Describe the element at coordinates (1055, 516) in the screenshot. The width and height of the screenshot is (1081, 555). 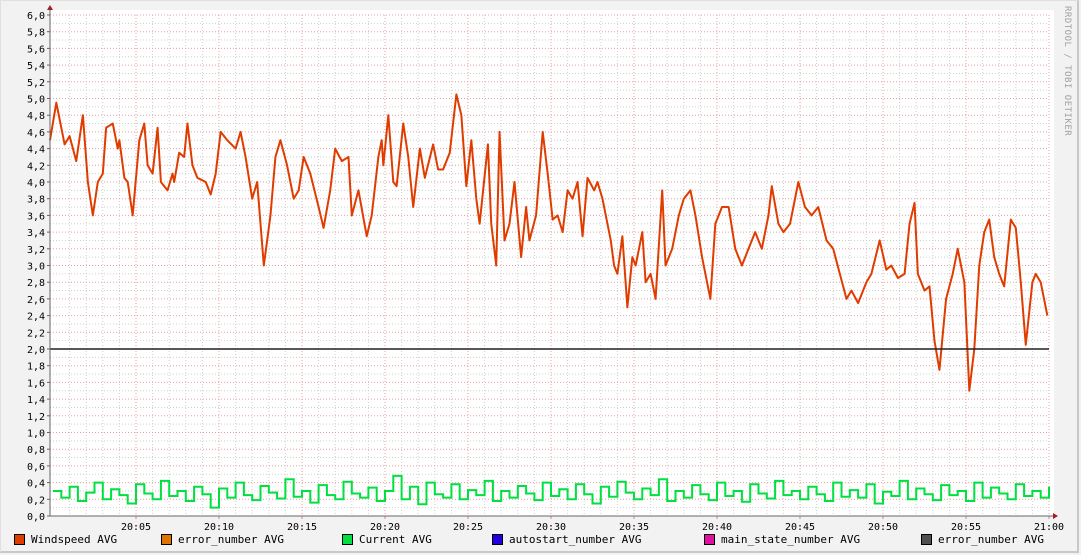
I see `x-axis-arrow-icon` at that location.